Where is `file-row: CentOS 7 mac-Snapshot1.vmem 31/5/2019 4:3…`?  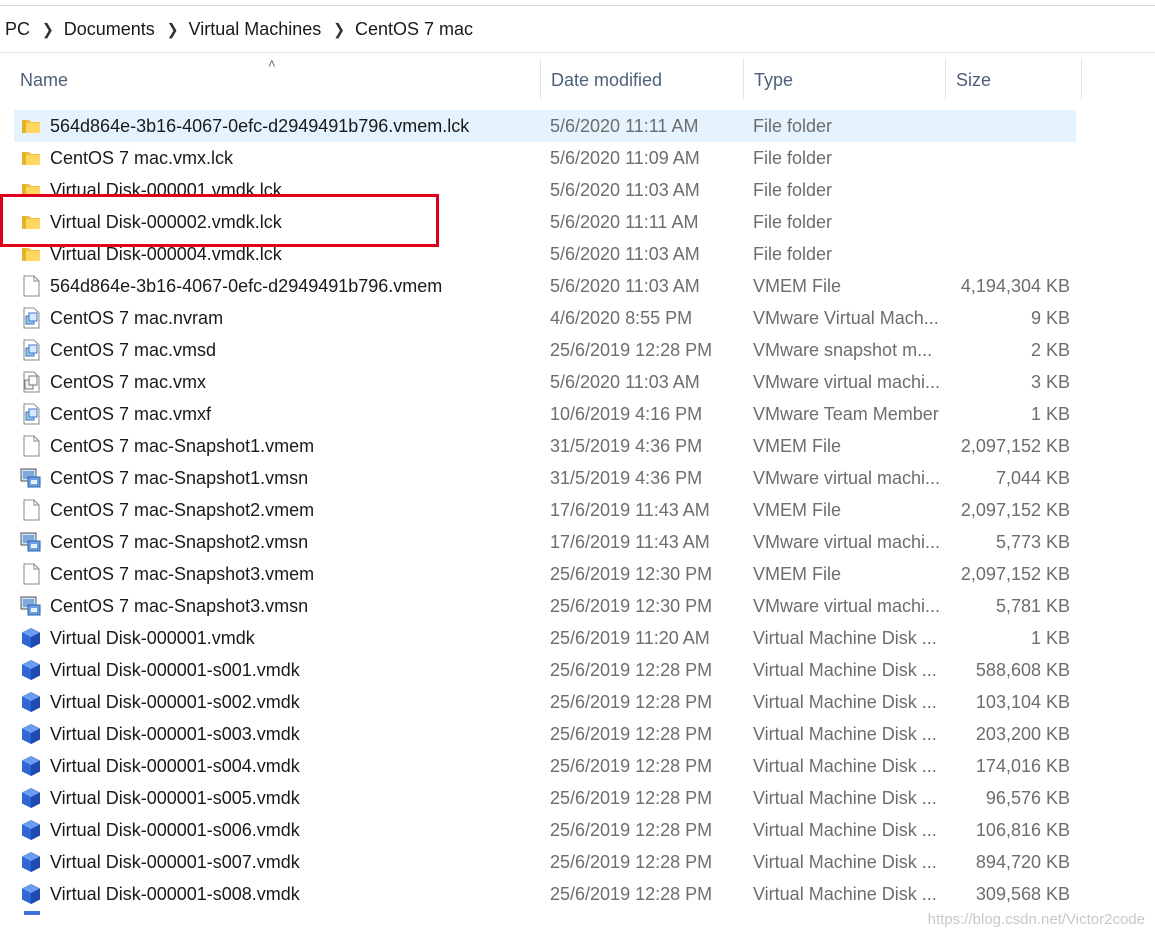 file-row: CentOS 7 mac-Snapshot1.vmem 31/5/2019 4:3… is located at coordinates (545, 446).